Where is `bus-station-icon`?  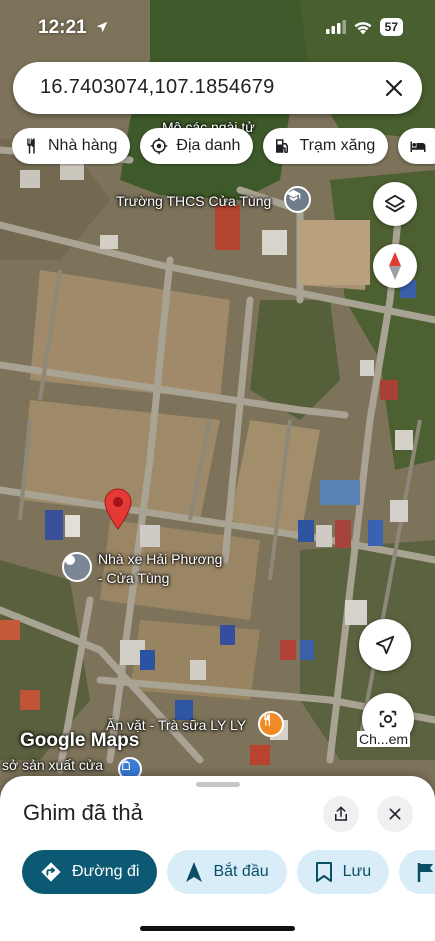 bus-station-icon is located at coordinates (77, 567).